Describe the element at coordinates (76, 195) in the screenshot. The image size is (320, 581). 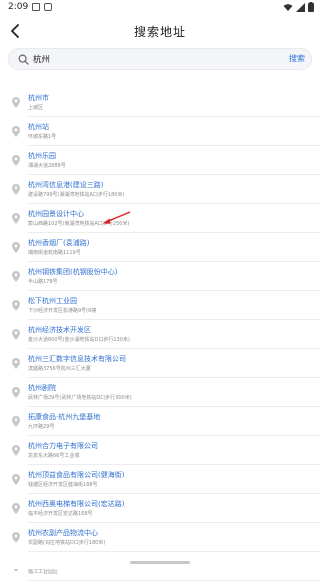
I see `result-address: 建设路799号(湘湖湾地铁站A口步行180米)` at that location.